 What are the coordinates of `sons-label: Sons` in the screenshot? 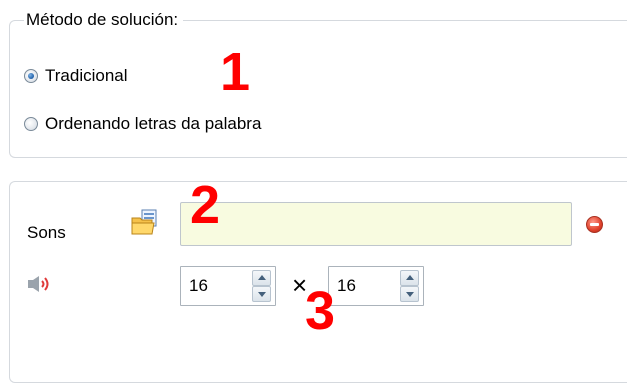 It's located at (46, 232).